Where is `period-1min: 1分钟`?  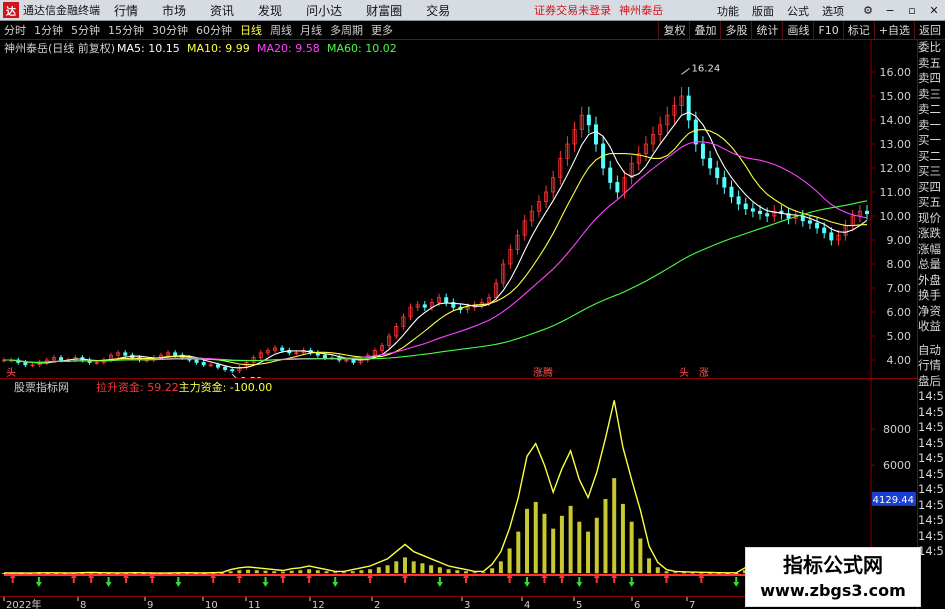
period-1min: 1分钟 is located at coordinates (48, 30).